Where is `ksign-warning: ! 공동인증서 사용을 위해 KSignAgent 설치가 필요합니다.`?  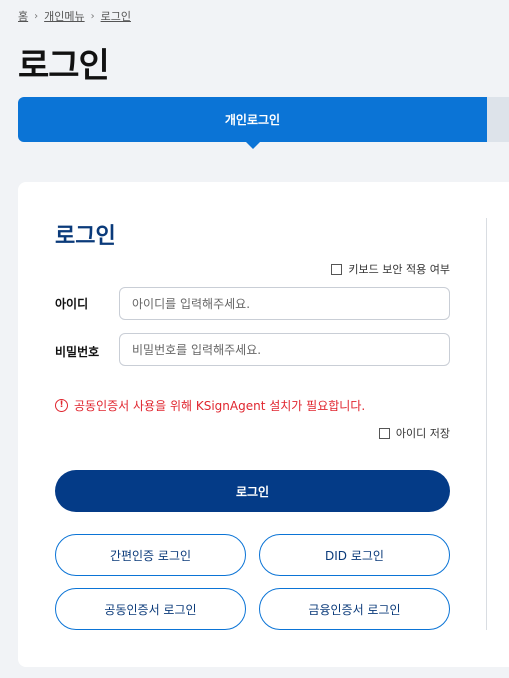 ksign-warning: ! 공동인증서 사용을 위해 KSignAgent 설치가 필요합니다. is located at coordinates (210, 405).